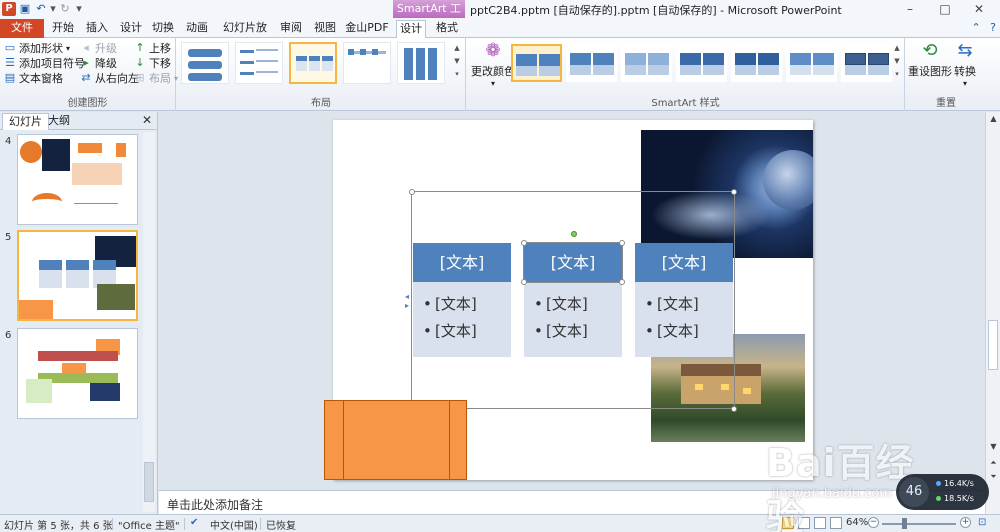 The height and width of the screenshot is (532, 1000). Describe the element at coordinates (910, 9) in the screenshot. I see `minimize-button: –` at that location.